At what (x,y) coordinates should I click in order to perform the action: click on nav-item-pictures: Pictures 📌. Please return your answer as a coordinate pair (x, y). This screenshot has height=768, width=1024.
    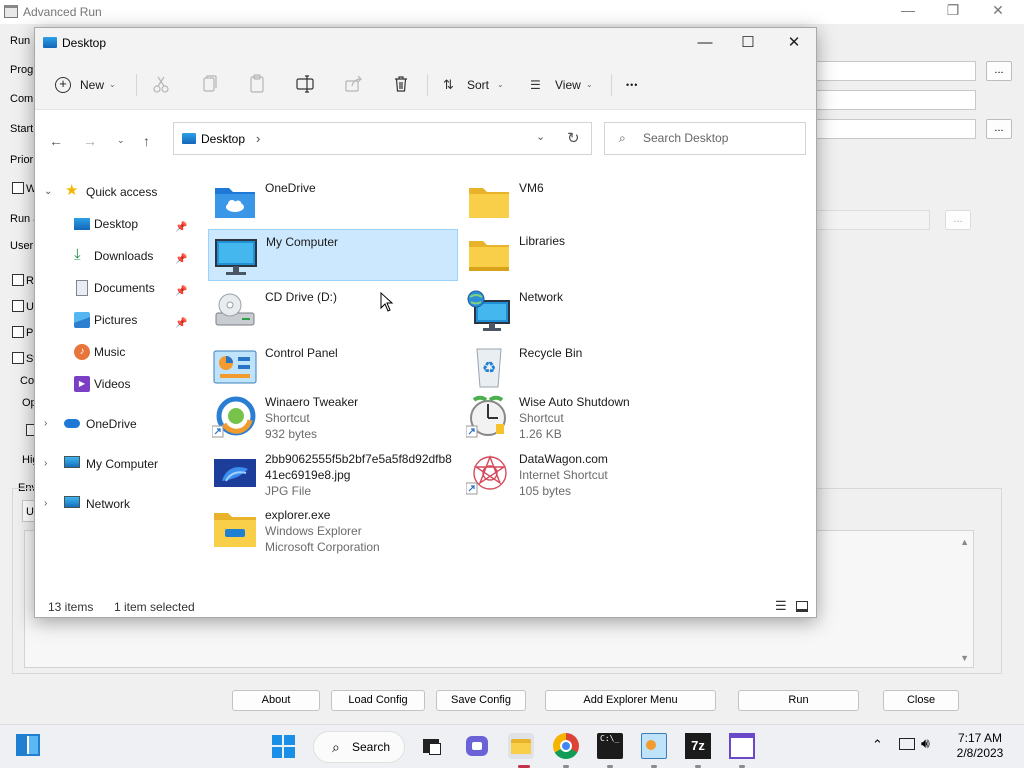
    Looking at the image, I should click on (117, 320).